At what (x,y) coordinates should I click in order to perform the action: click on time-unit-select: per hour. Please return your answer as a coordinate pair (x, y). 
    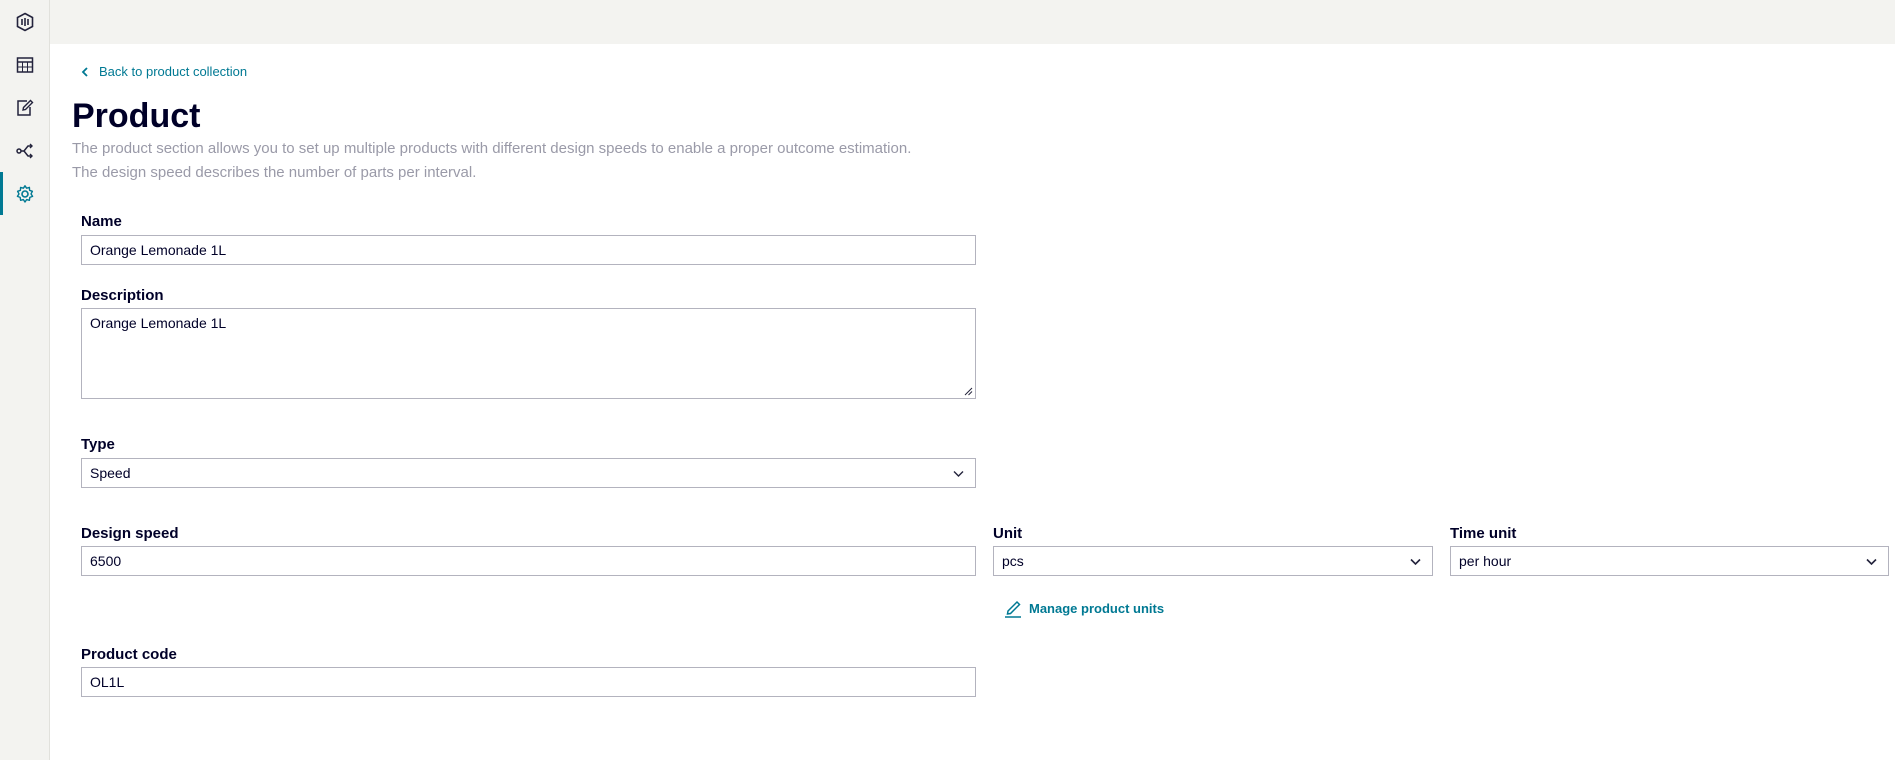
    Looking at the image, I should click on (1669, 561).